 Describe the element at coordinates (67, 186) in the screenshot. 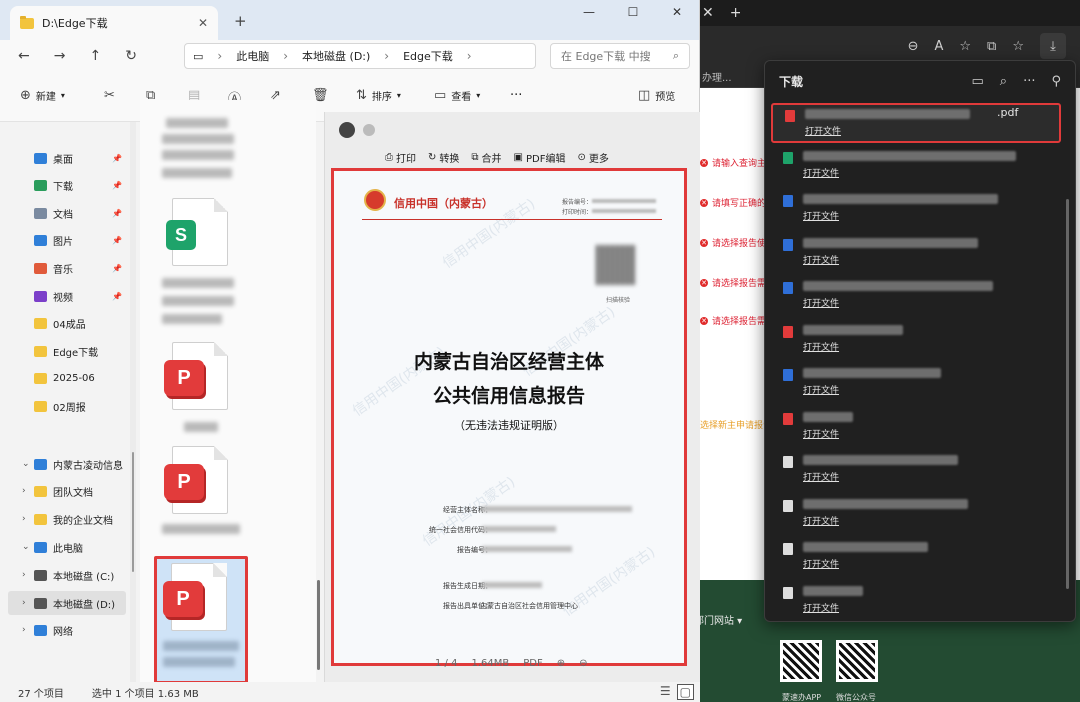

I see `sidebar-item: 下载 📌` at that location.